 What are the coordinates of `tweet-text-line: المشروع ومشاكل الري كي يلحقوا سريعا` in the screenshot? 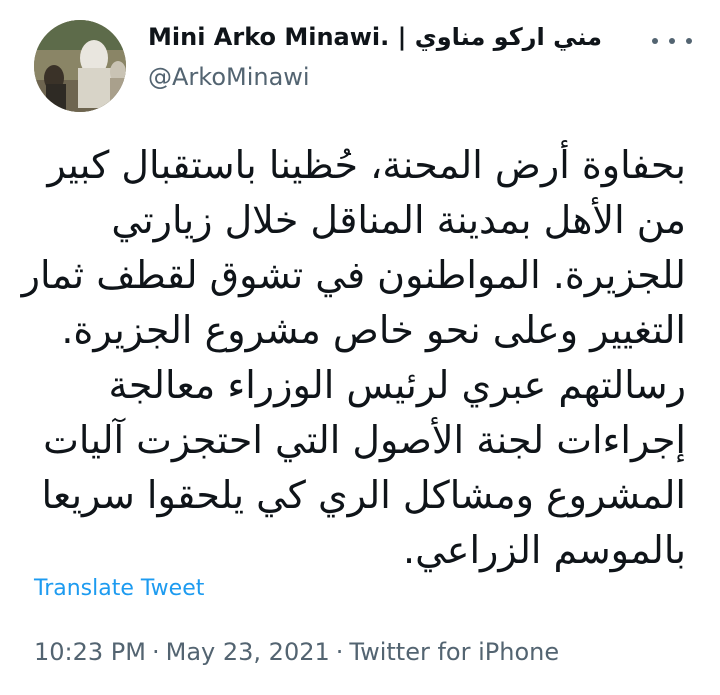 It's located at (363, 495).